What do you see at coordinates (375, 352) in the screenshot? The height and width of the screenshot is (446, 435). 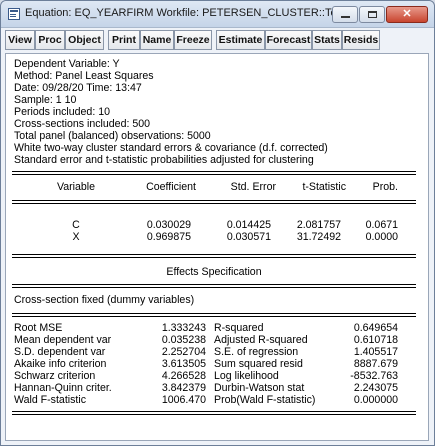 I see `stat-value: 1.405517` at bounding box center [375, 352].